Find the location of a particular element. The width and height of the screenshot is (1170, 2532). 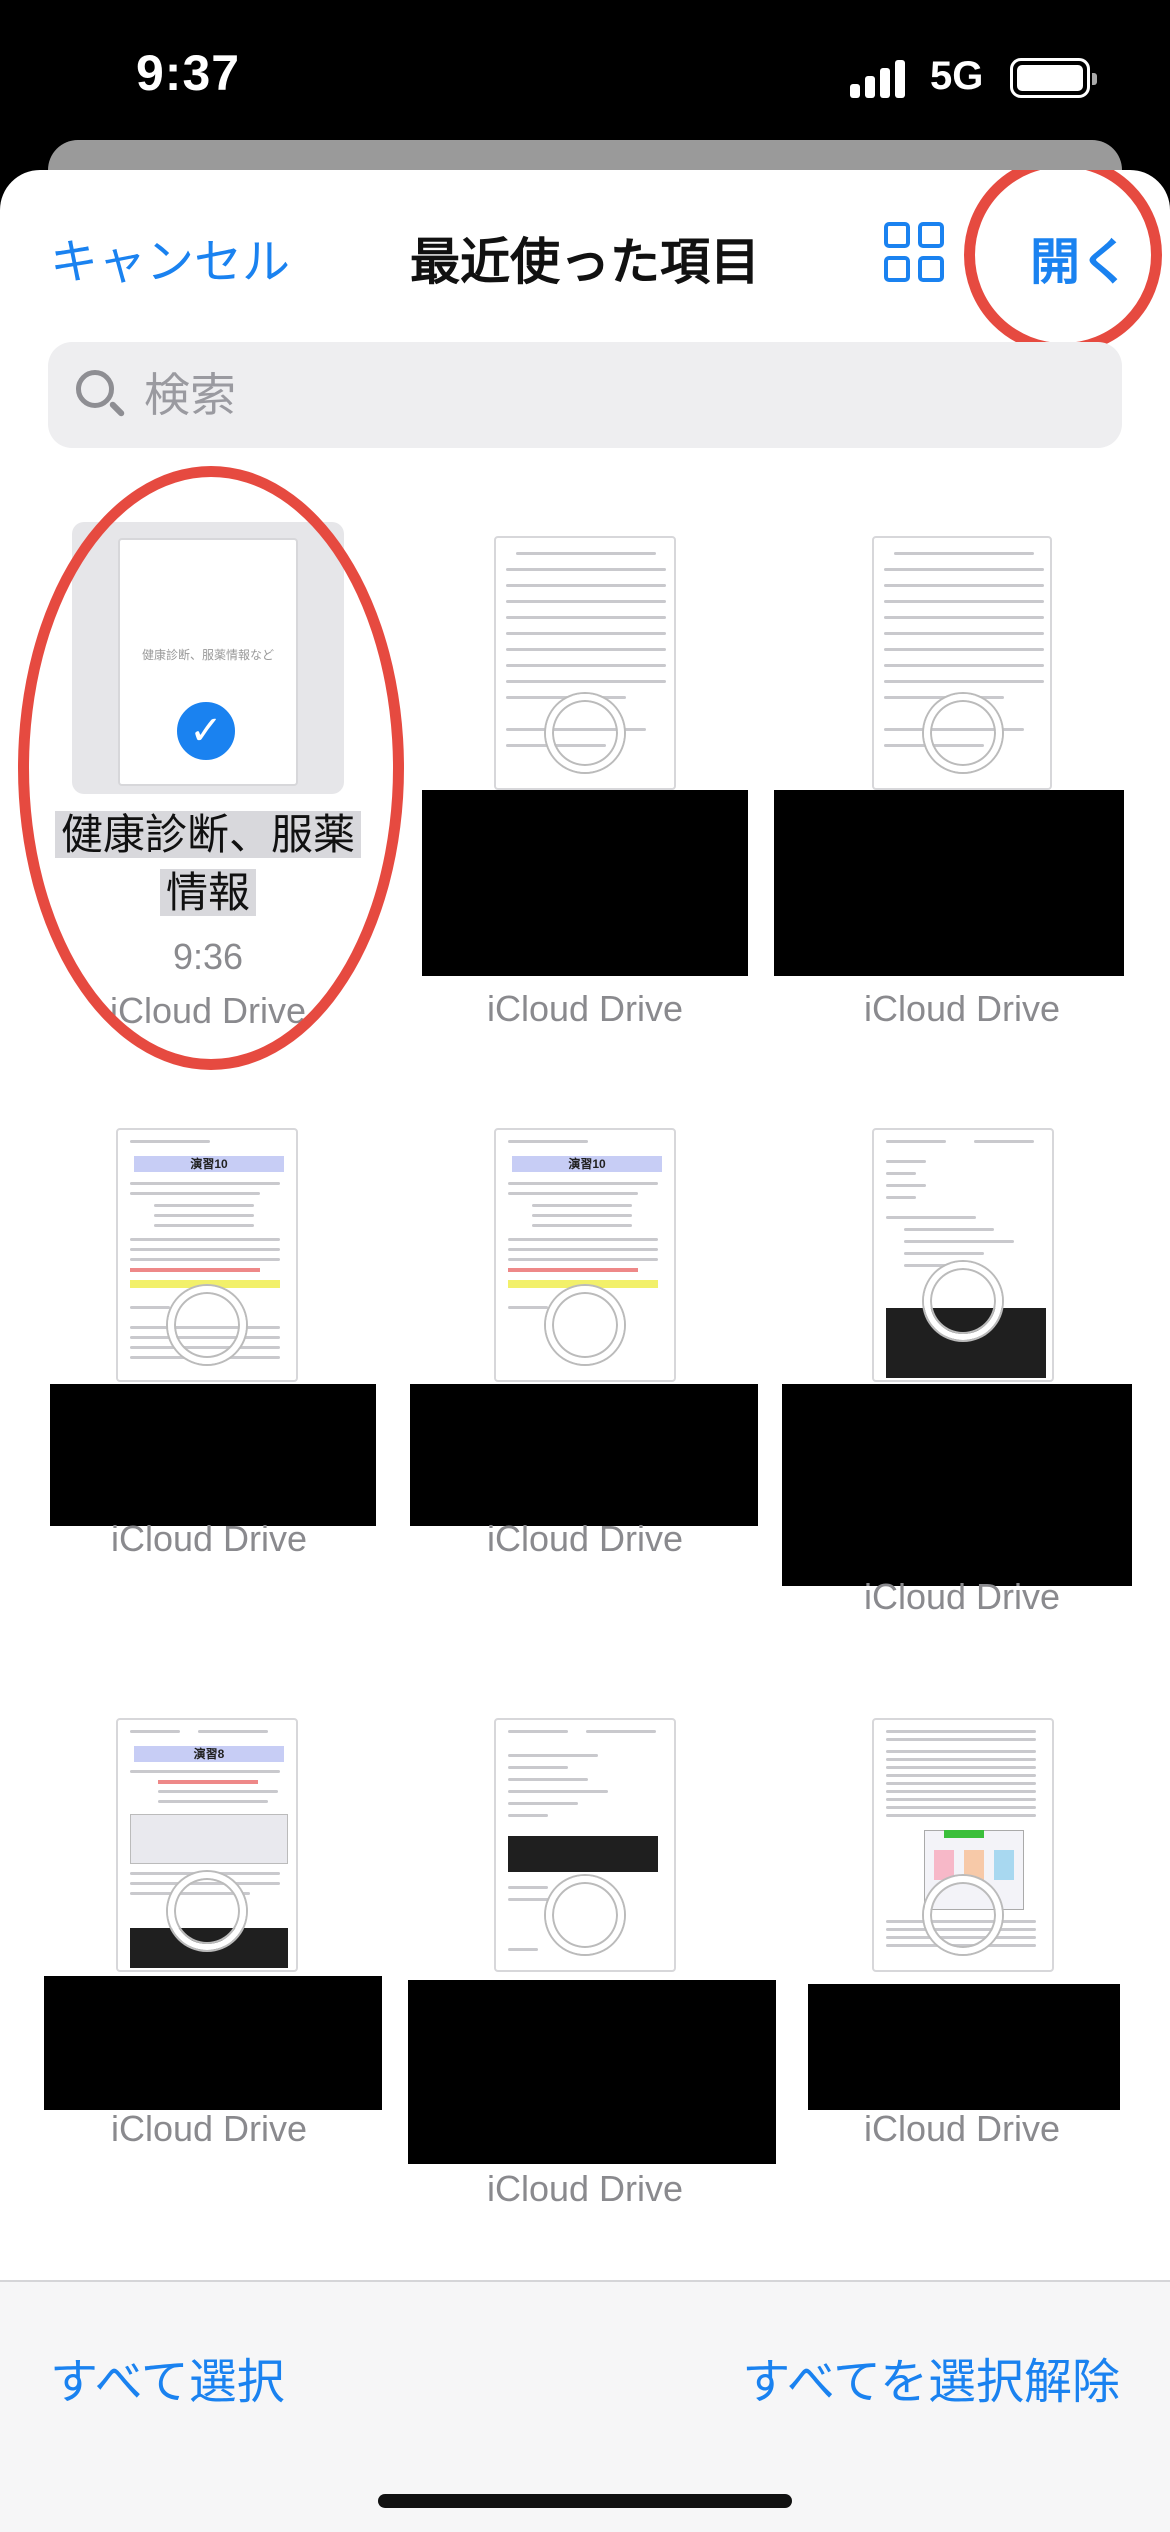

grid-view-icon is located at coordinates (915, 253).